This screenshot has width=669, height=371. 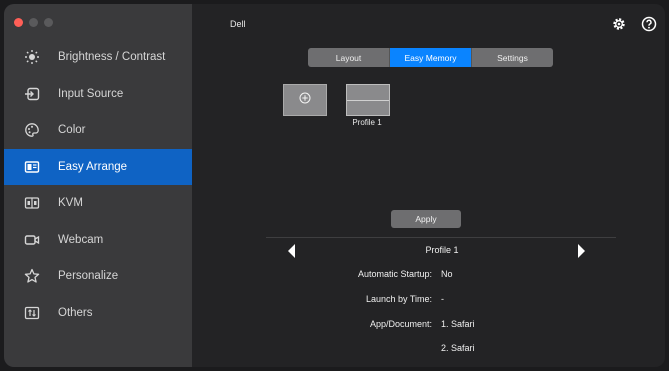 I want to click on apply-button: Apply, so click(x=426, y=219).